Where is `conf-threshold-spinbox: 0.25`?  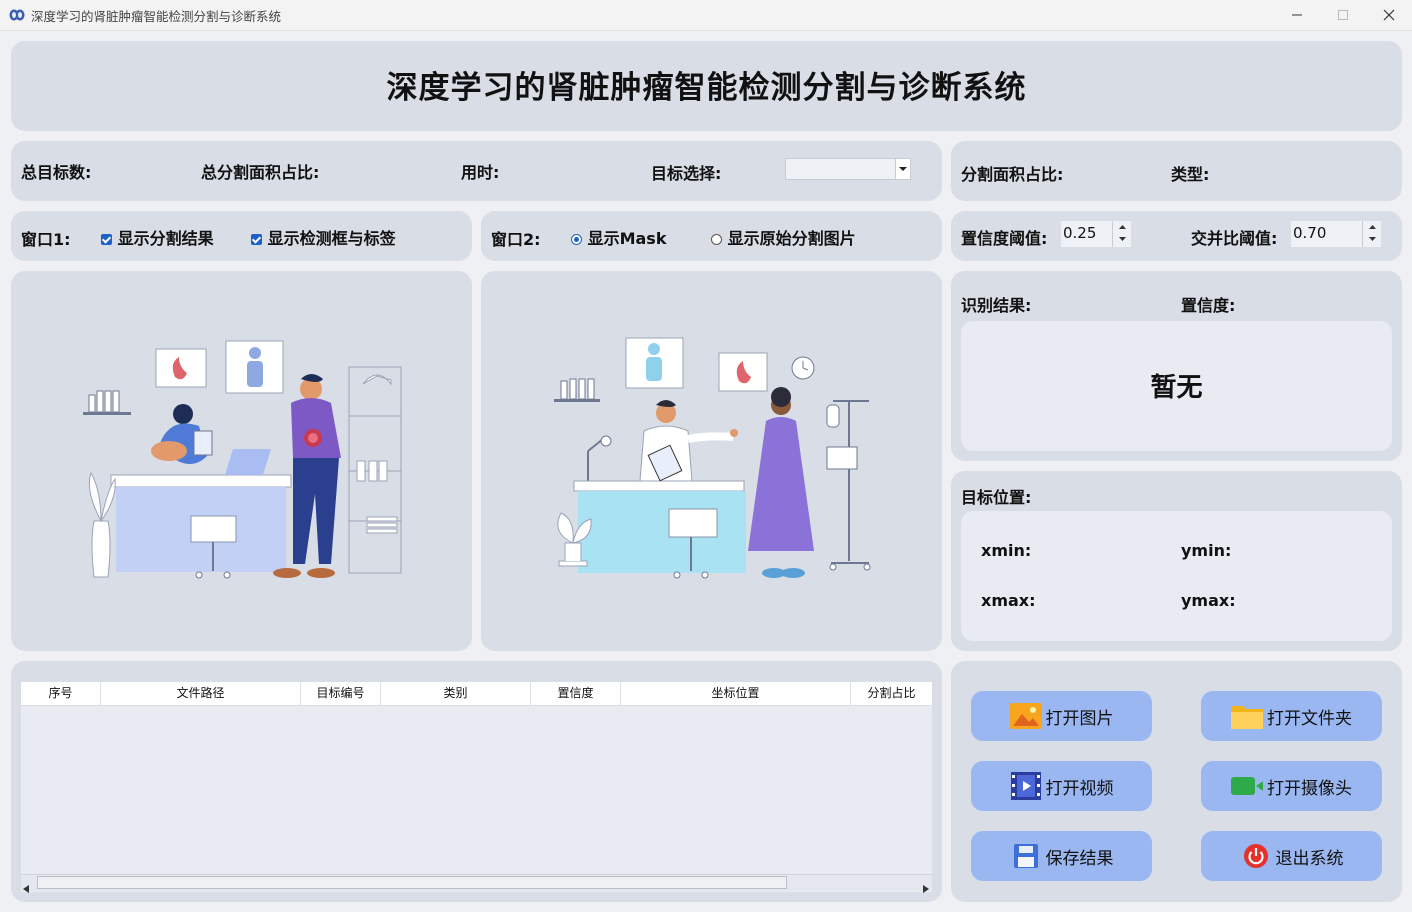
conf-threshold-spinbox: 0.25 is located at coordinates (1096, 234).